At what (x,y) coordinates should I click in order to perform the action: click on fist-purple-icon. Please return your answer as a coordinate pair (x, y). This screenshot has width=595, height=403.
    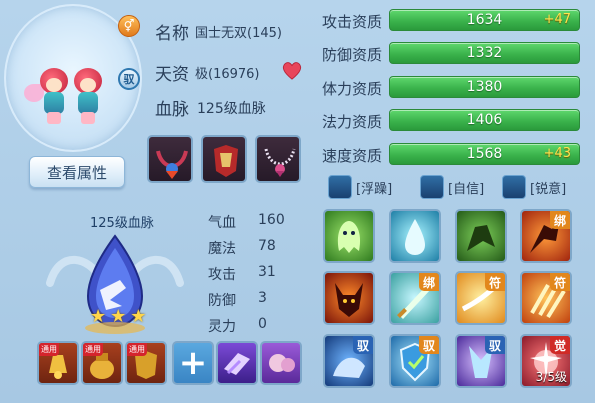
    Looking at the image, I should click on (282, 363).